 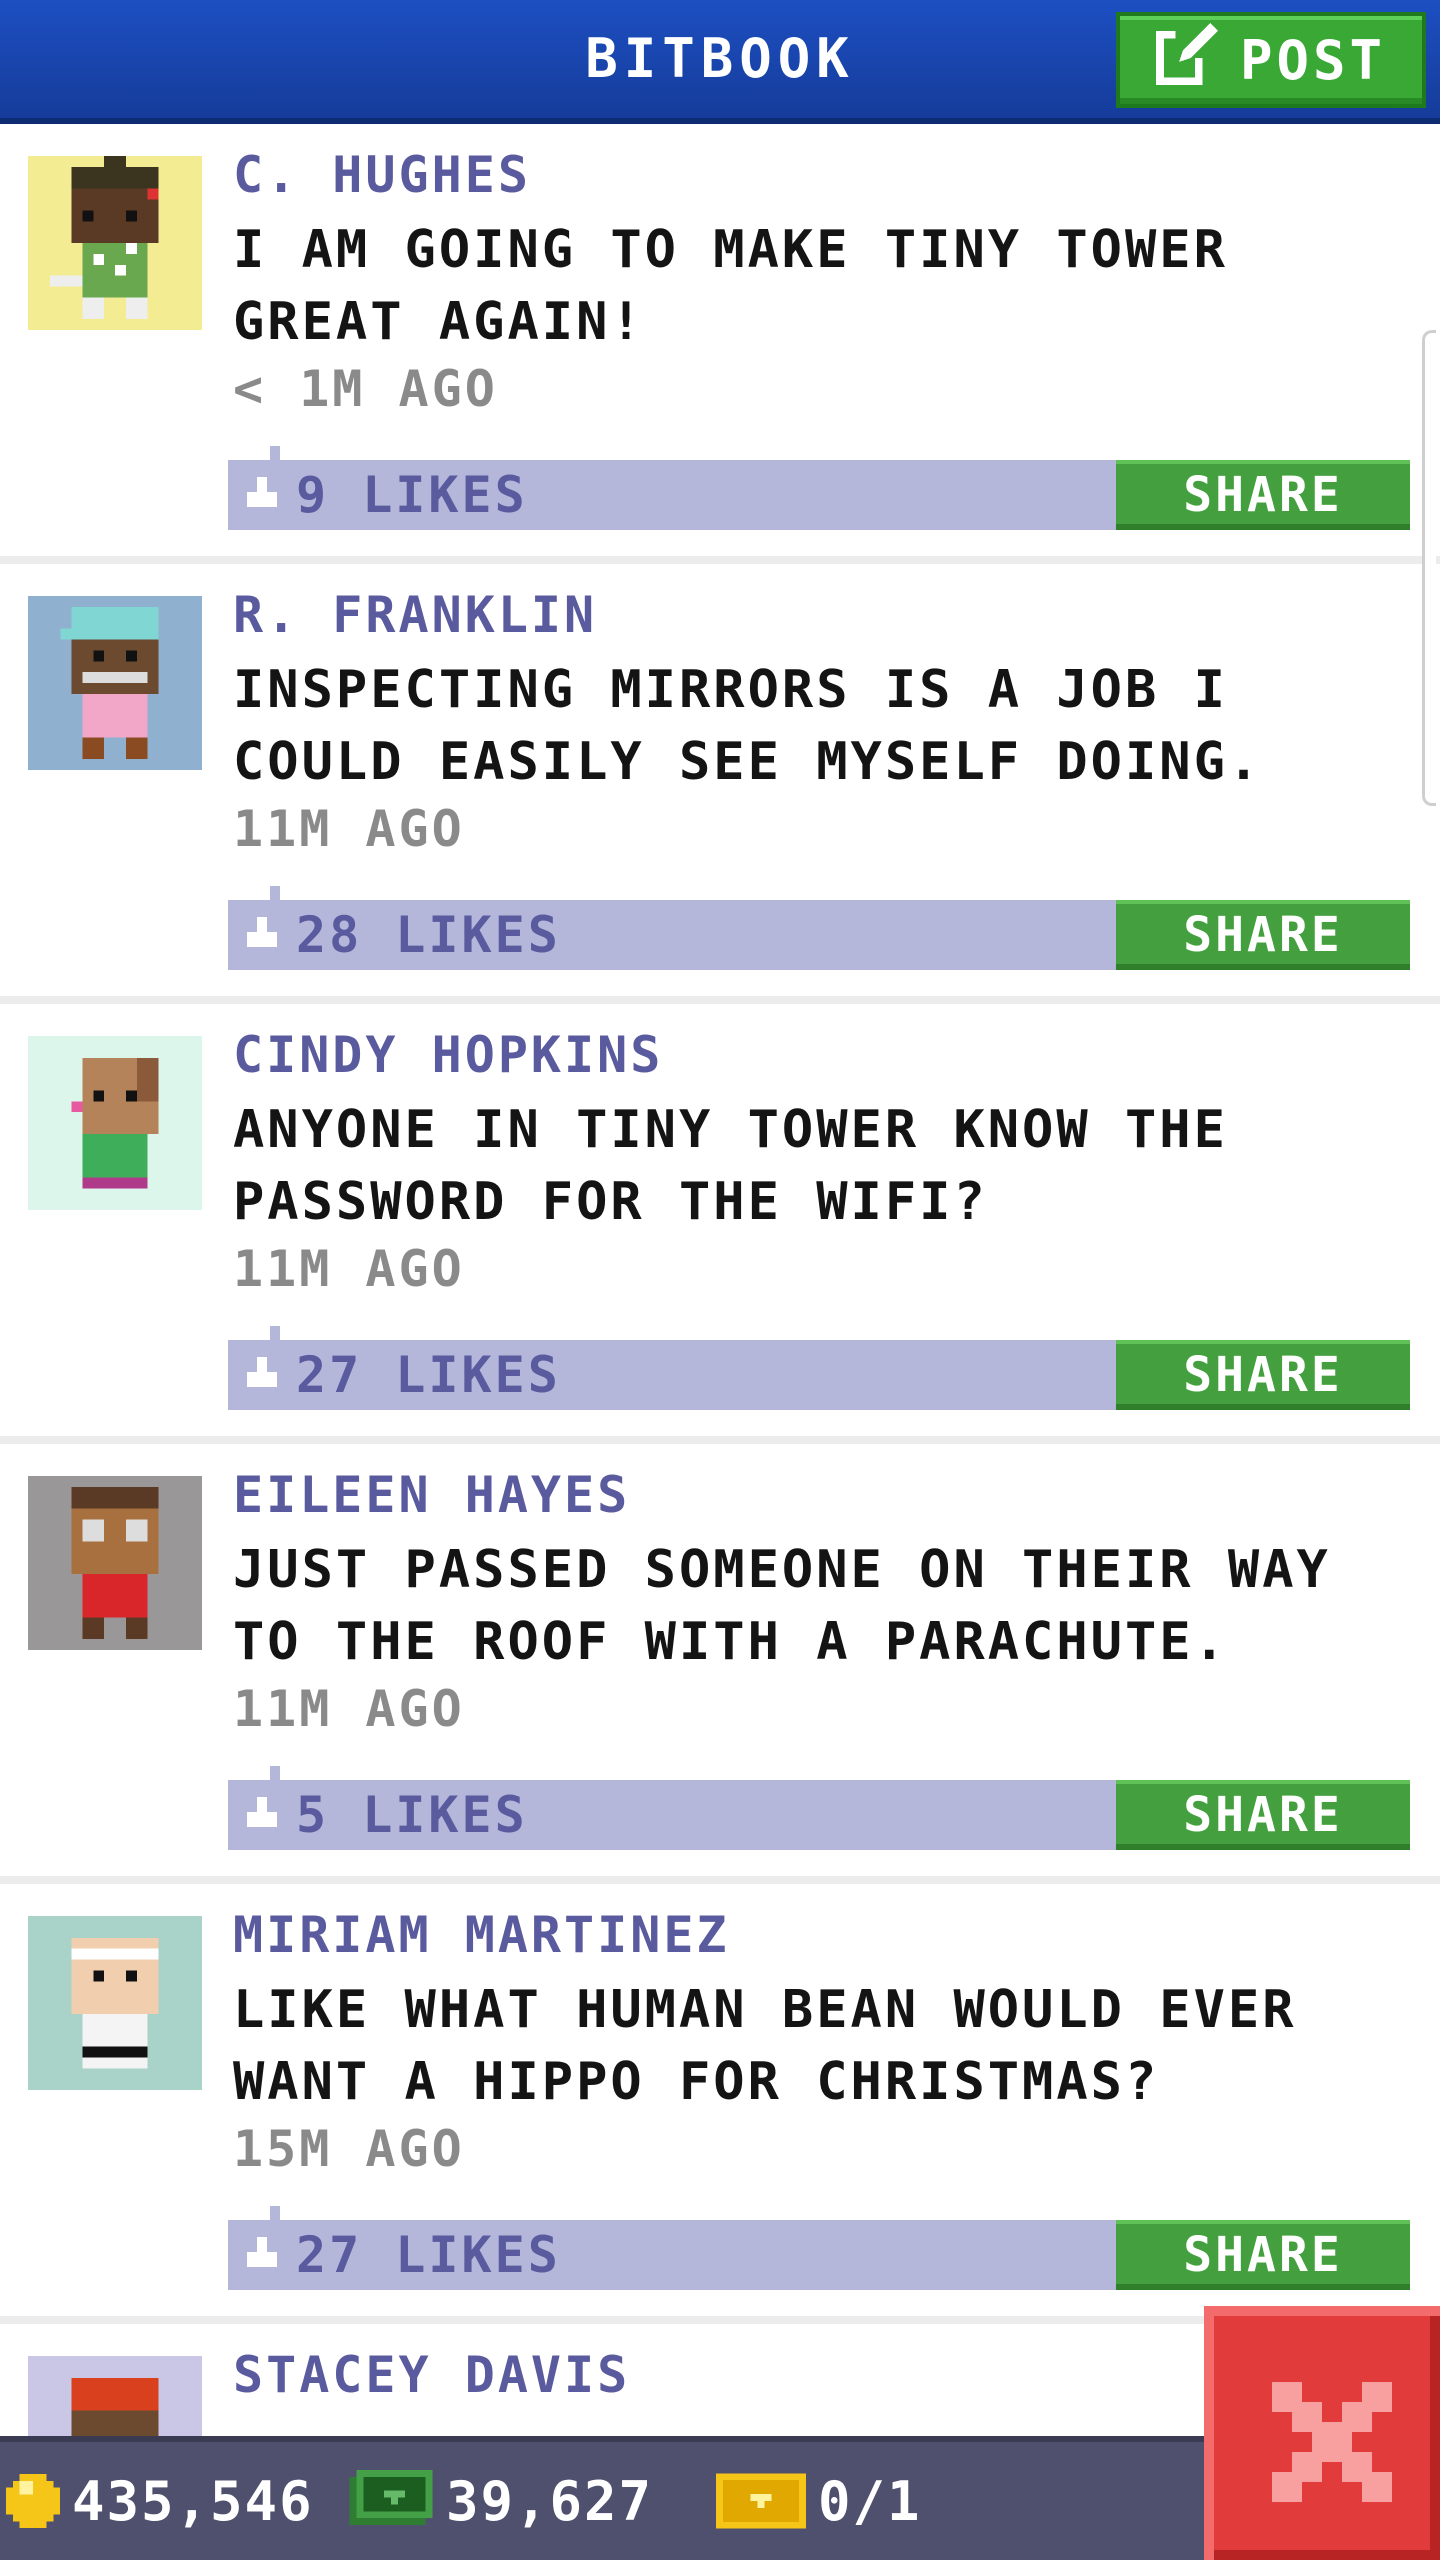 I want to click on post-author: R. FRANKLIN, so click(x=415, y=615).